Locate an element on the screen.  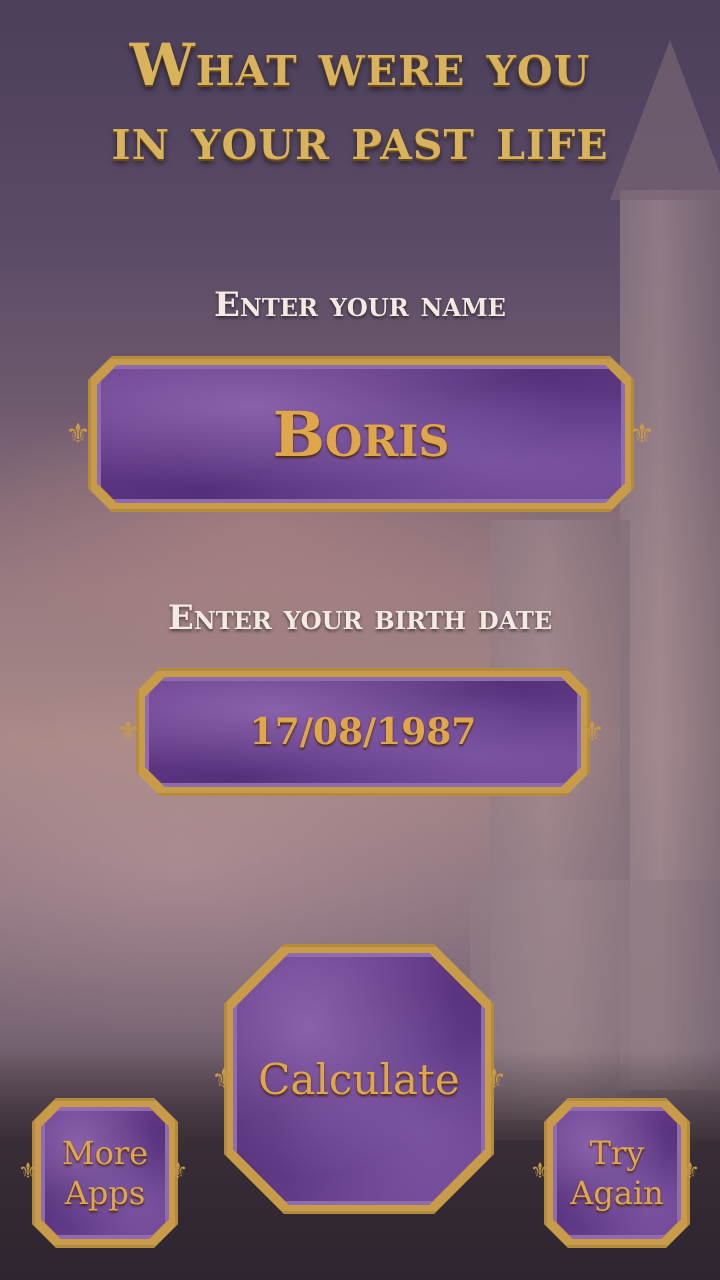
more-apps-label-line-2: Apps is located at coordinates (105, 1193).